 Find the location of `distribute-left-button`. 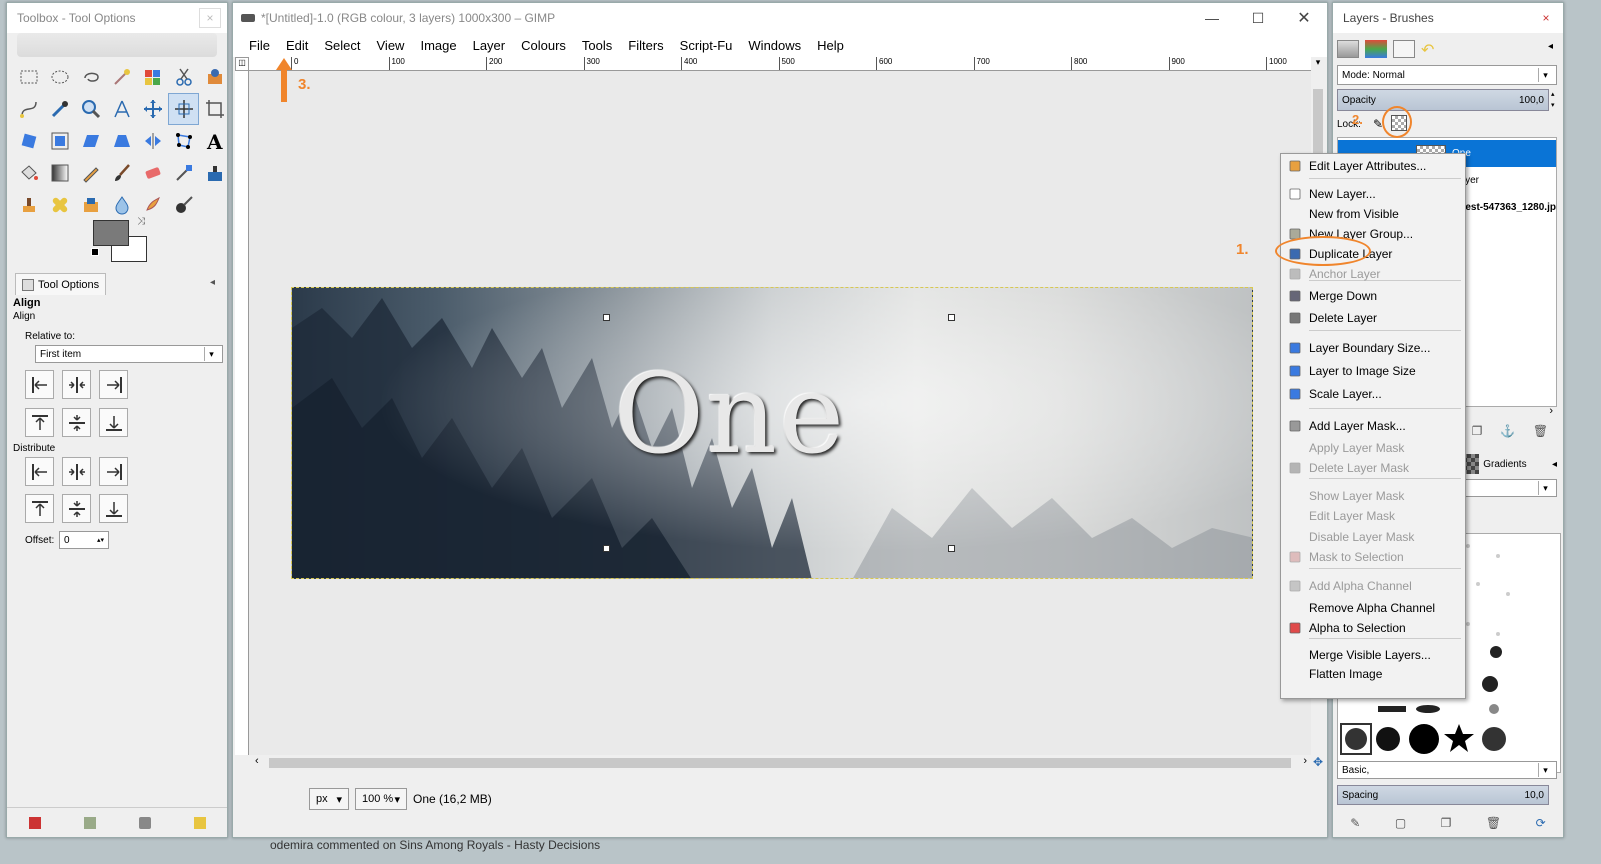

distribute-left-button is located at coordinates (39, 471).